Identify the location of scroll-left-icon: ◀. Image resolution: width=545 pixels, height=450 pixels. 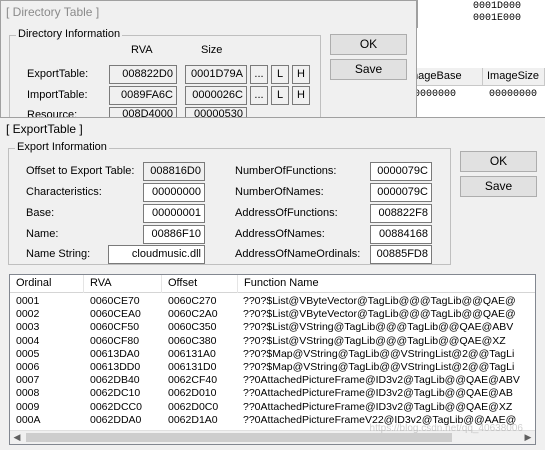
(17, 437).